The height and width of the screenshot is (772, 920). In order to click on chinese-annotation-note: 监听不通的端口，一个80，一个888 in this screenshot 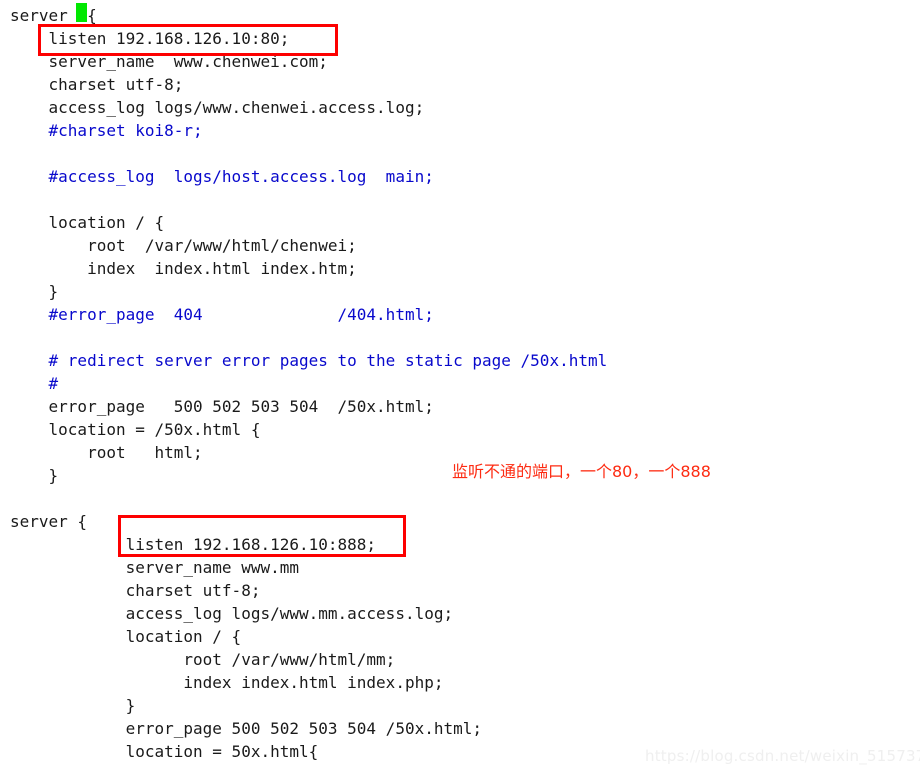, I will do `click(581, 471)`.